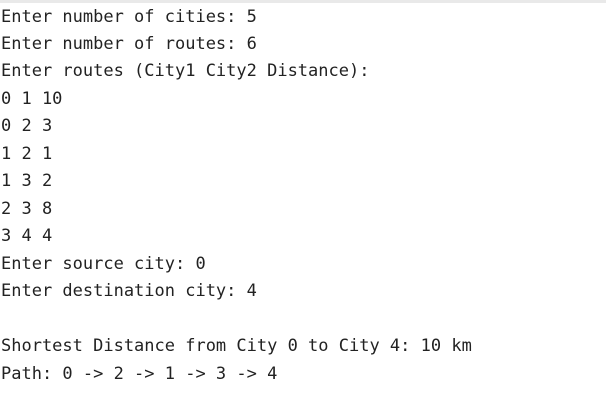  What do you see at coordinates (185, 71) in the screenshot?
I see `console-line: Enter routes (City1 City2 Distance):` at bounding box center [185, 71].